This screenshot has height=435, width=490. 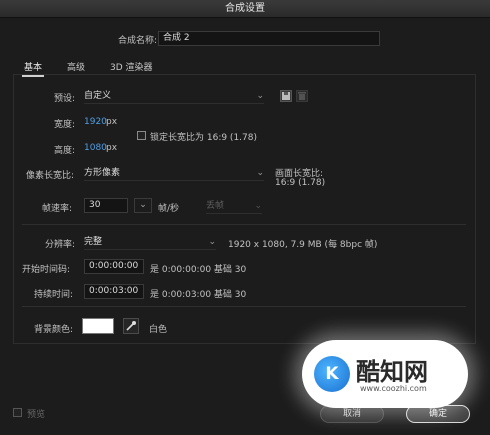 I want to click on eyedropper-icon, so click(x=131, y=326).